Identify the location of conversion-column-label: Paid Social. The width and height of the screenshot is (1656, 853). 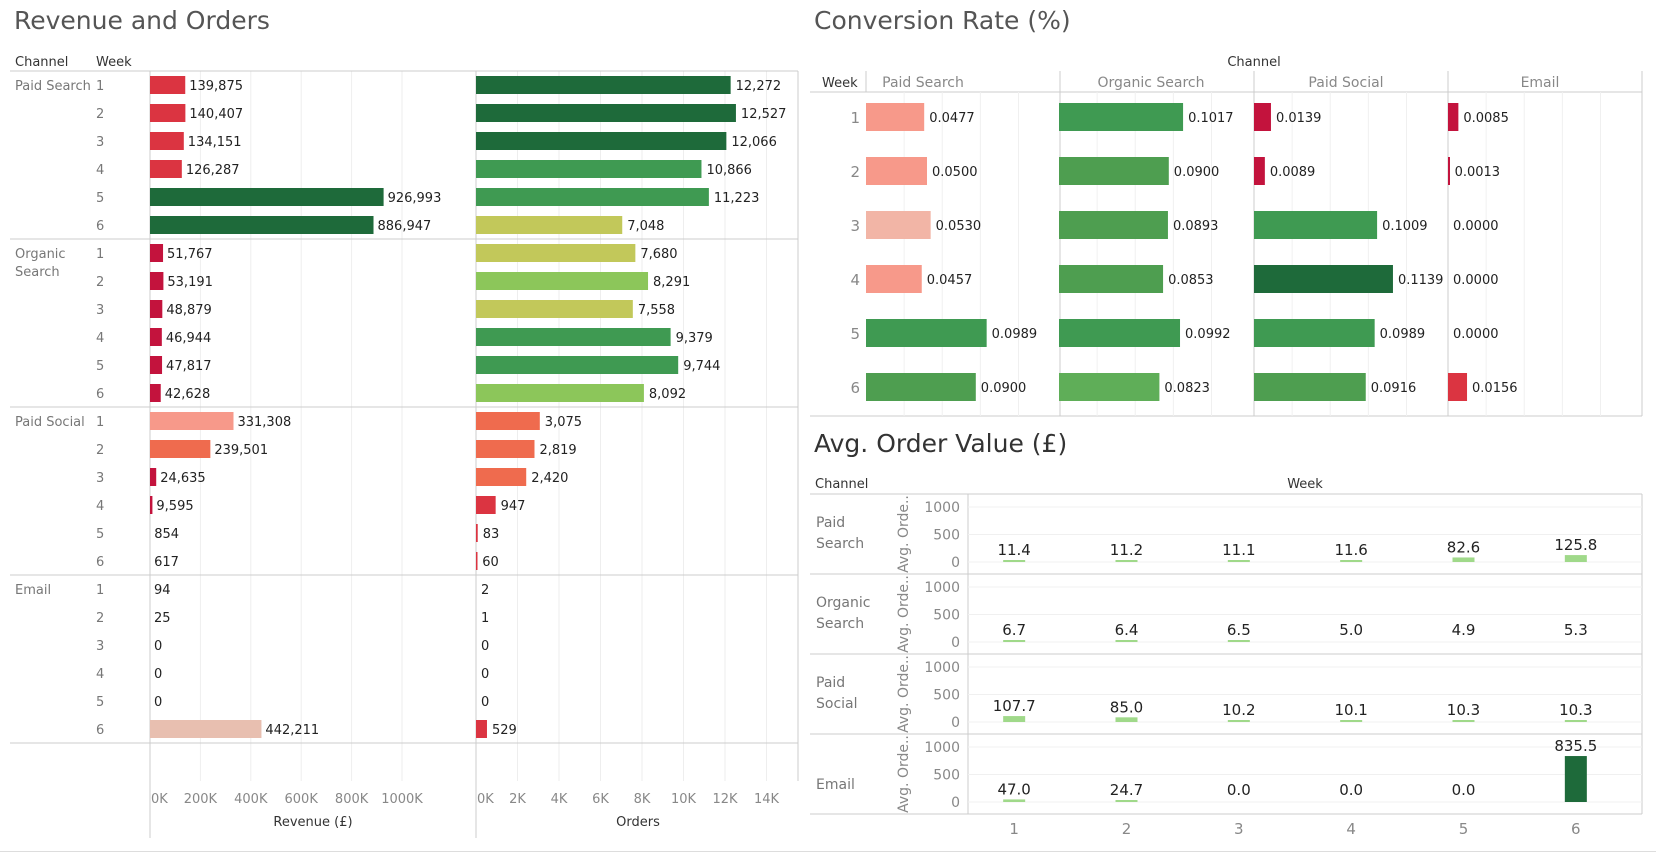
(1345, 83).